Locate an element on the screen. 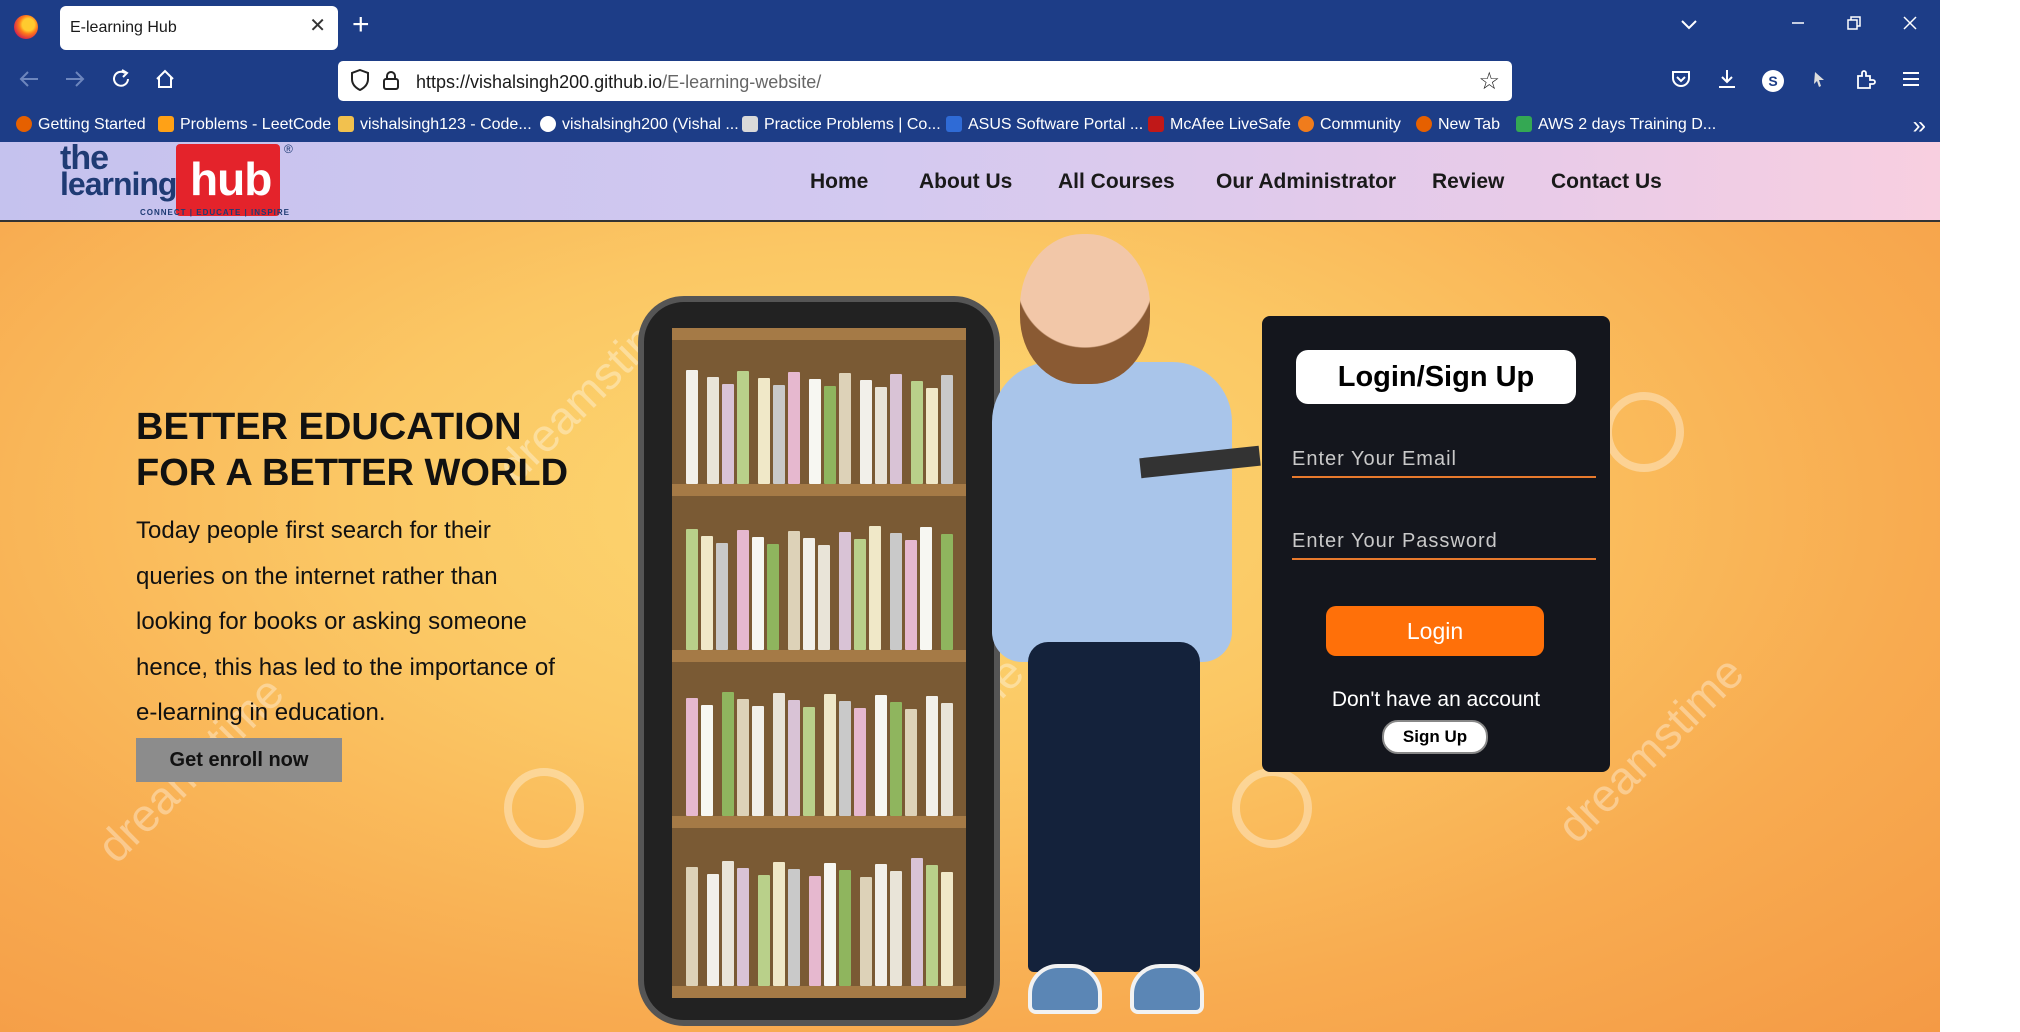  signup-button: Sign Up is located at coordinates (1435, 737).